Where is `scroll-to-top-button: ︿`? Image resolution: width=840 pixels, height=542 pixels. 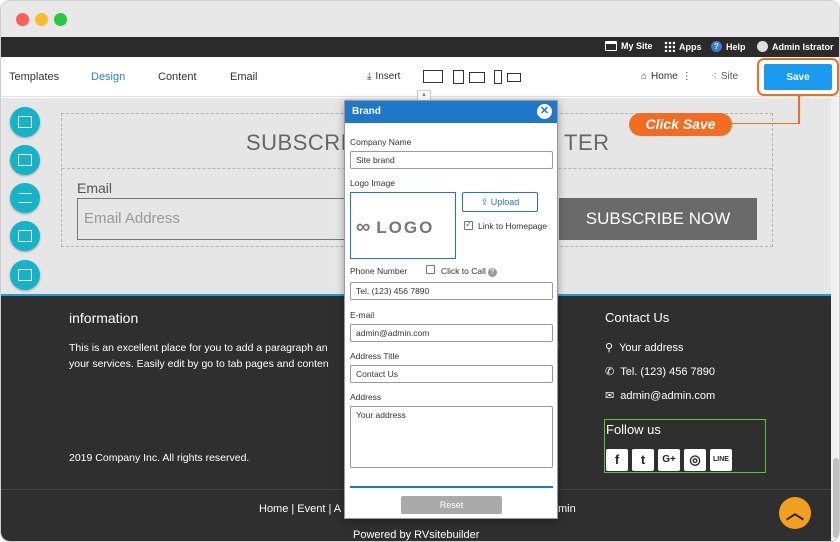
scroll-to-top-button: ︿ is located at coordinates (795, 513).